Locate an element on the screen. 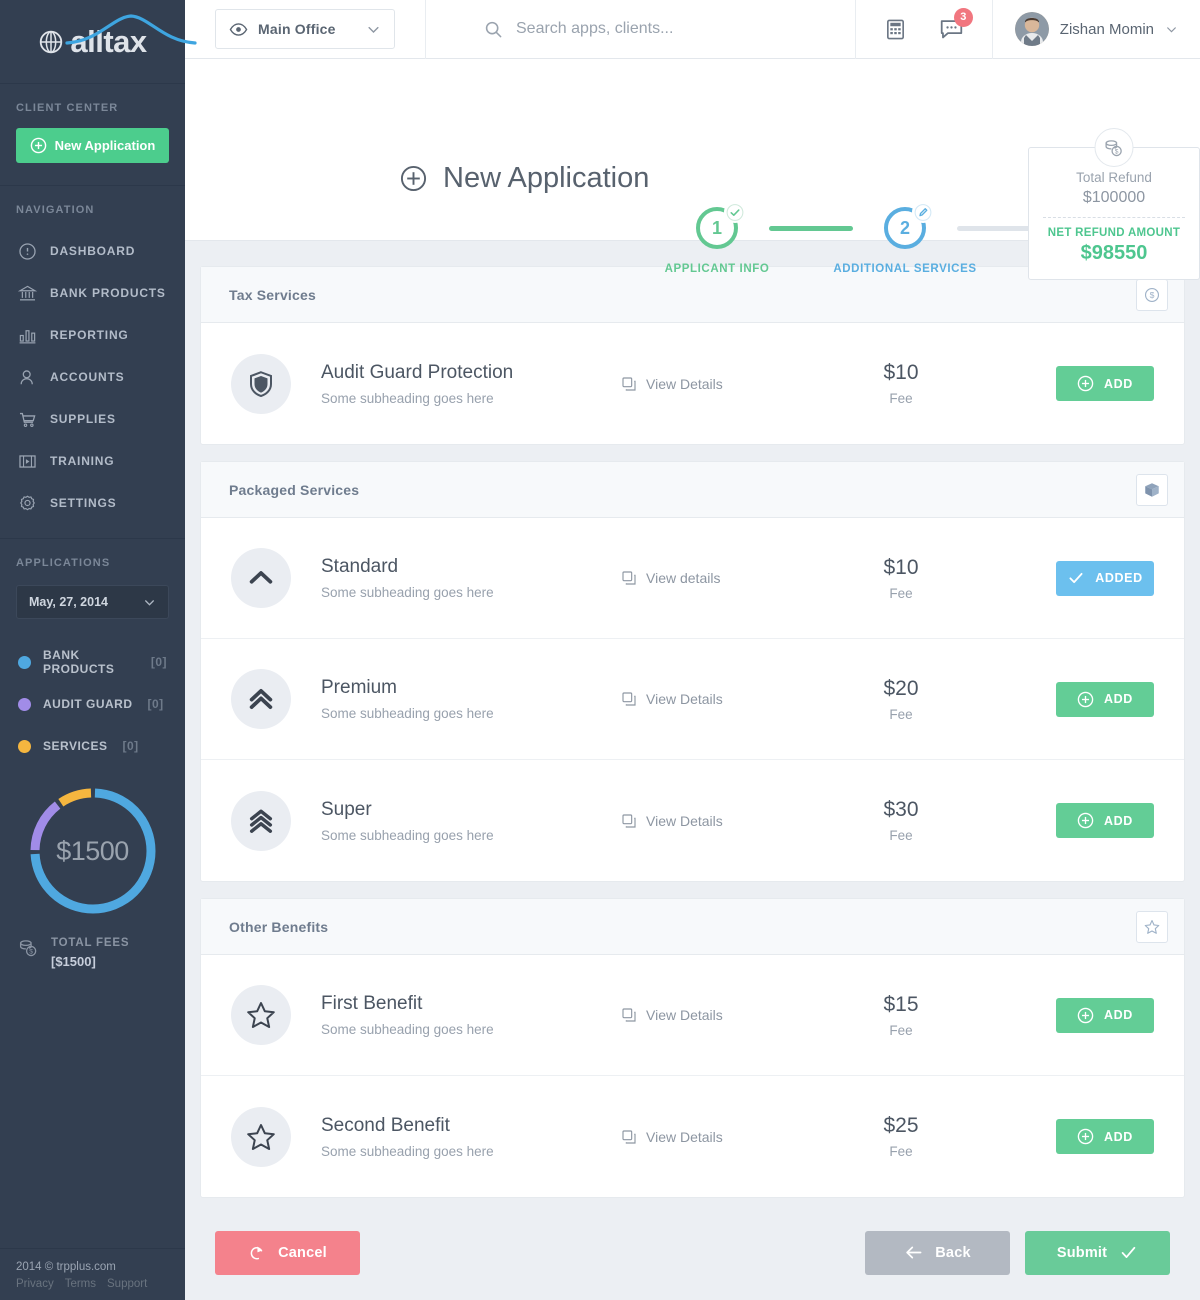 The image size is (1200, 1300). step-circle: 1 is located at coordinates (721, 225).